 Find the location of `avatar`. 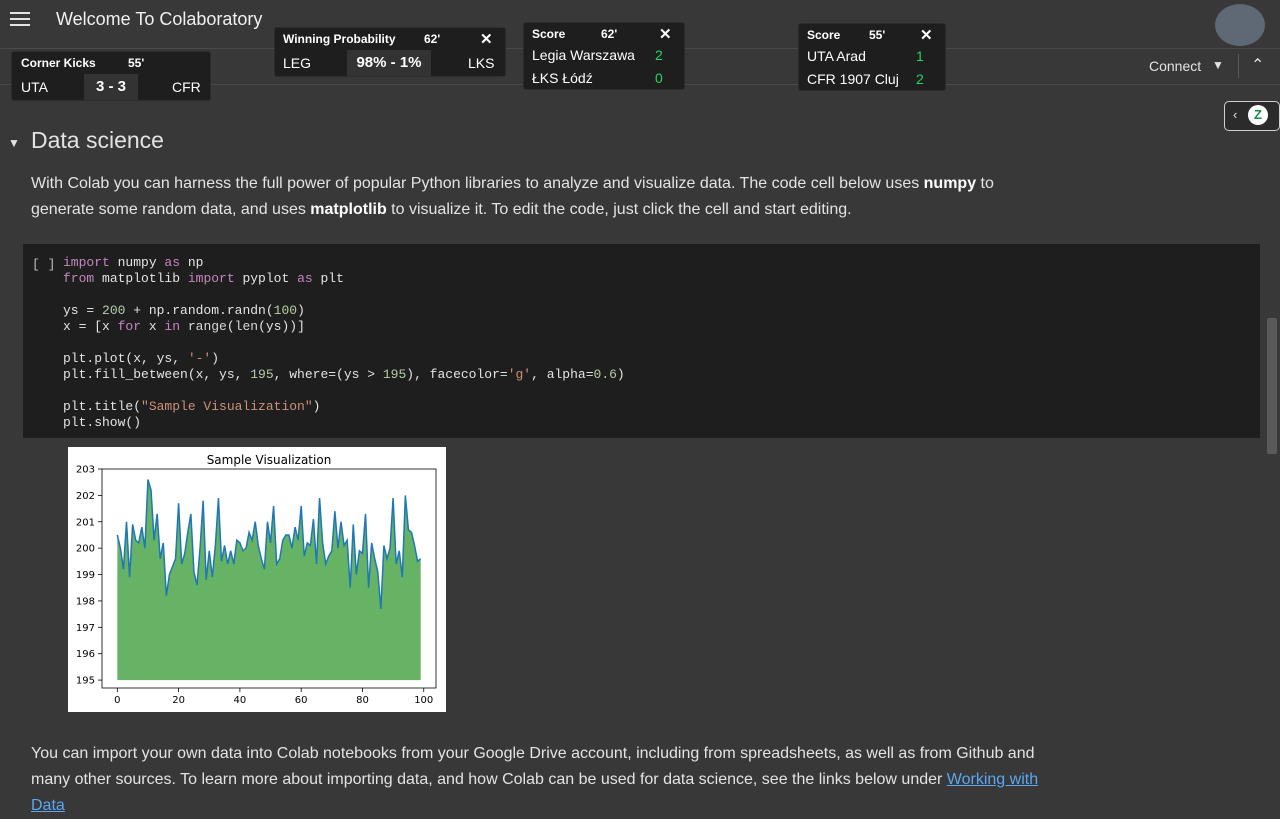

avatar is located at coordinates (1240, 25).